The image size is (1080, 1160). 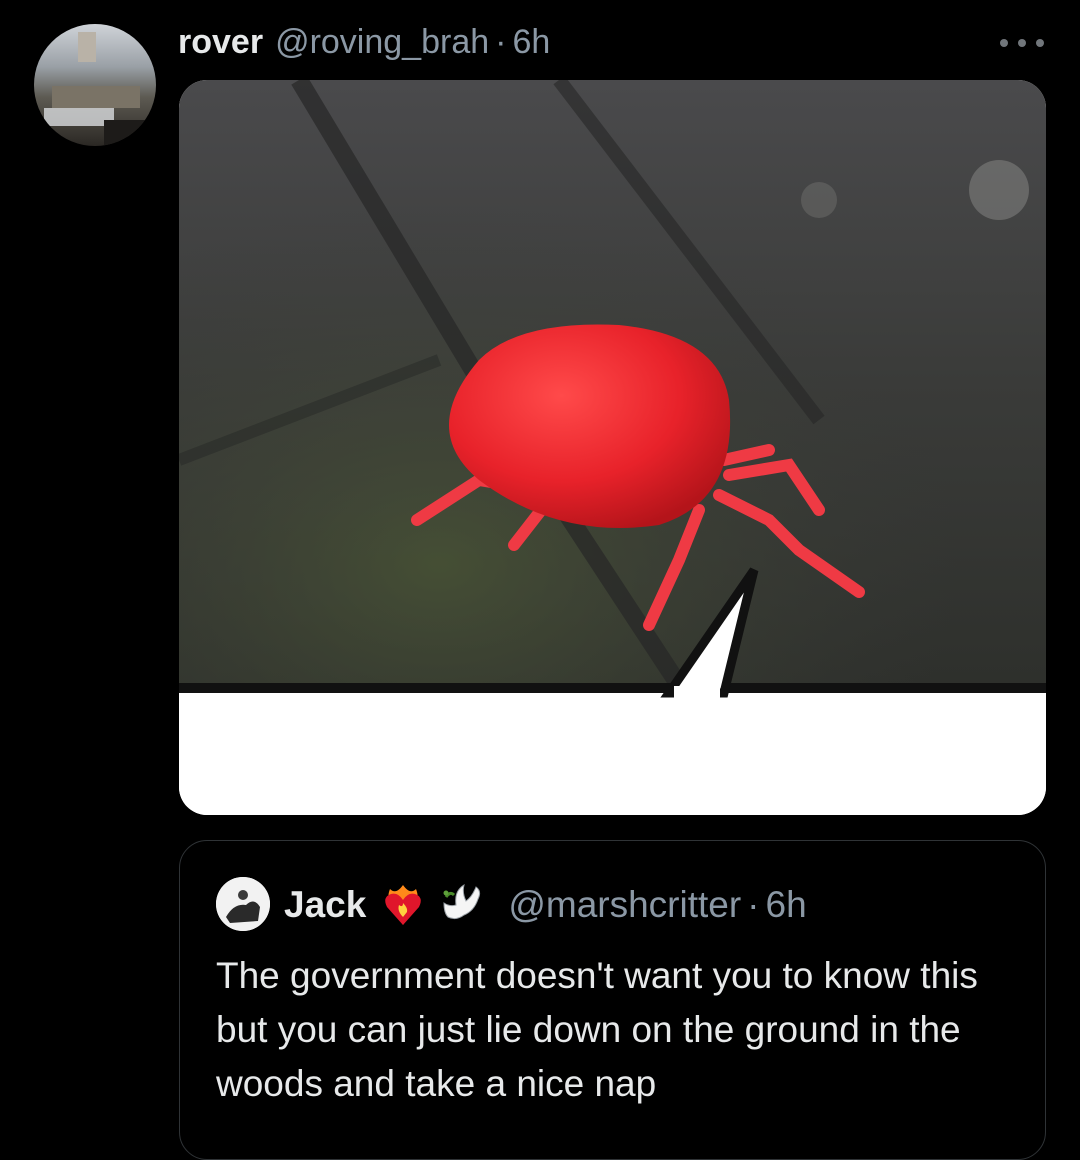 I want to click on tweet-timestamp: 6h, so click(x=531, y=42).